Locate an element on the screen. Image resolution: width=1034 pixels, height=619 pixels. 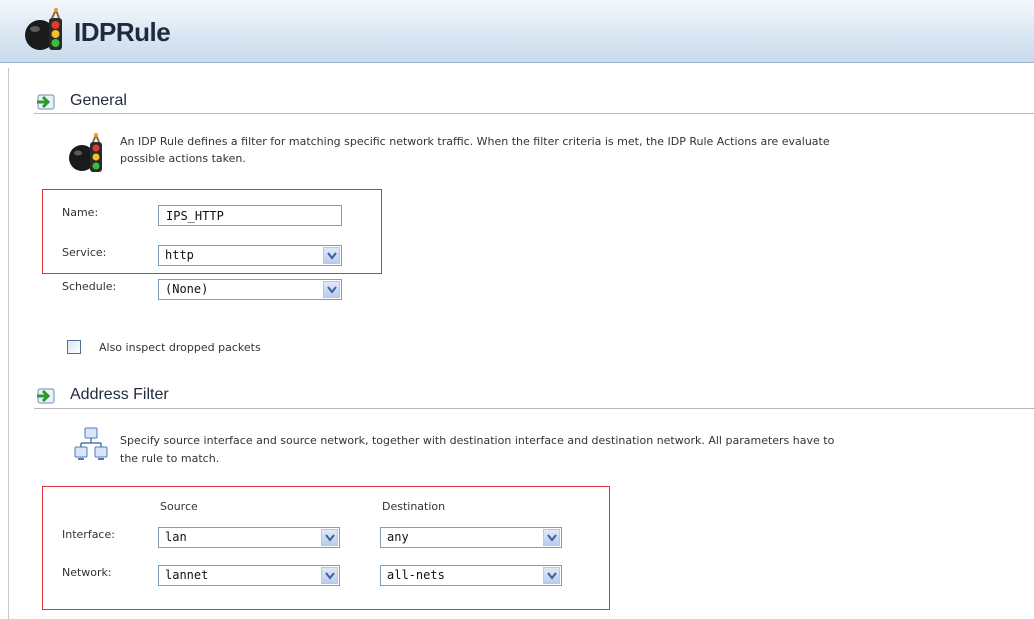
page-header: IDPRule is located at coordinates (517, 31).